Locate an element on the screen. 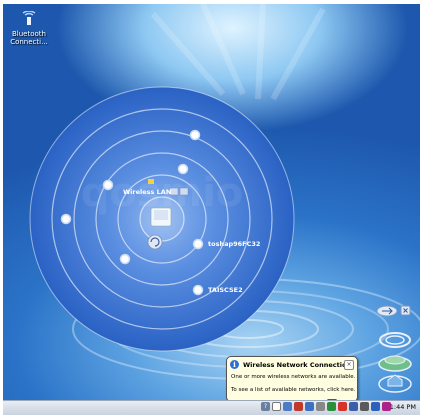 The height and width of the screenshot is (416, 422). home-button is located at coordinates (395, 383).